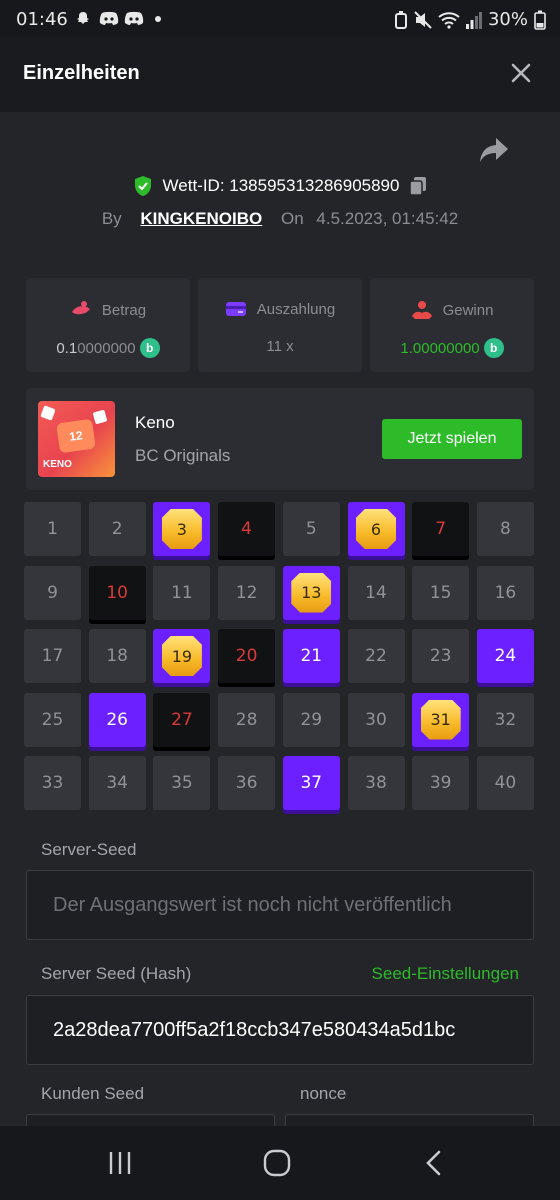 This screenshot has height=1200, width=560. What do you see at coordinates (52, 592) in the screenshot?
I see `keno-cell: 9` at bounding box center [52, 592].